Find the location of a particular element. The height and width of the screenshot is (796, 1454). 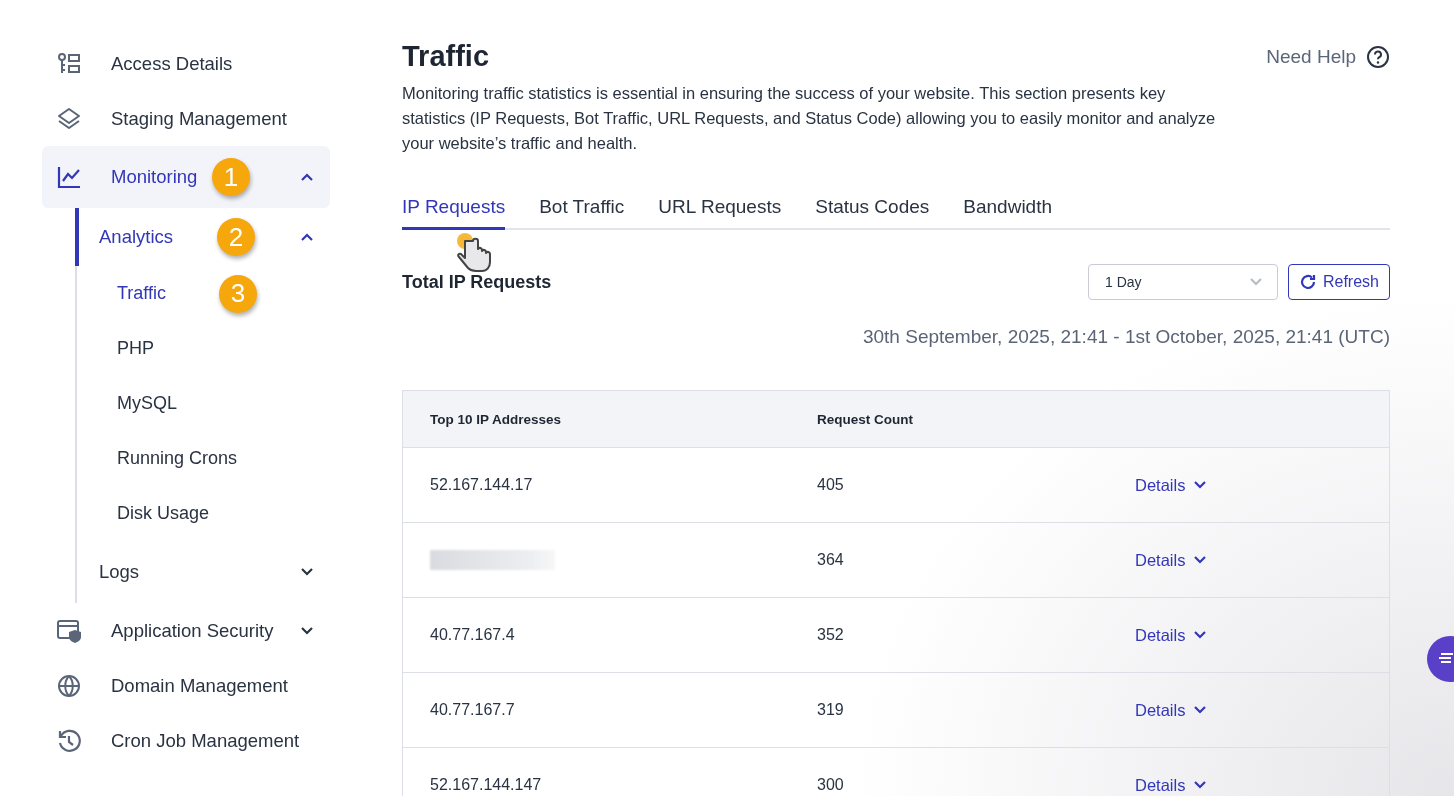

column-header: Top 10 IP Addresses is located at coordinates (496, 419).